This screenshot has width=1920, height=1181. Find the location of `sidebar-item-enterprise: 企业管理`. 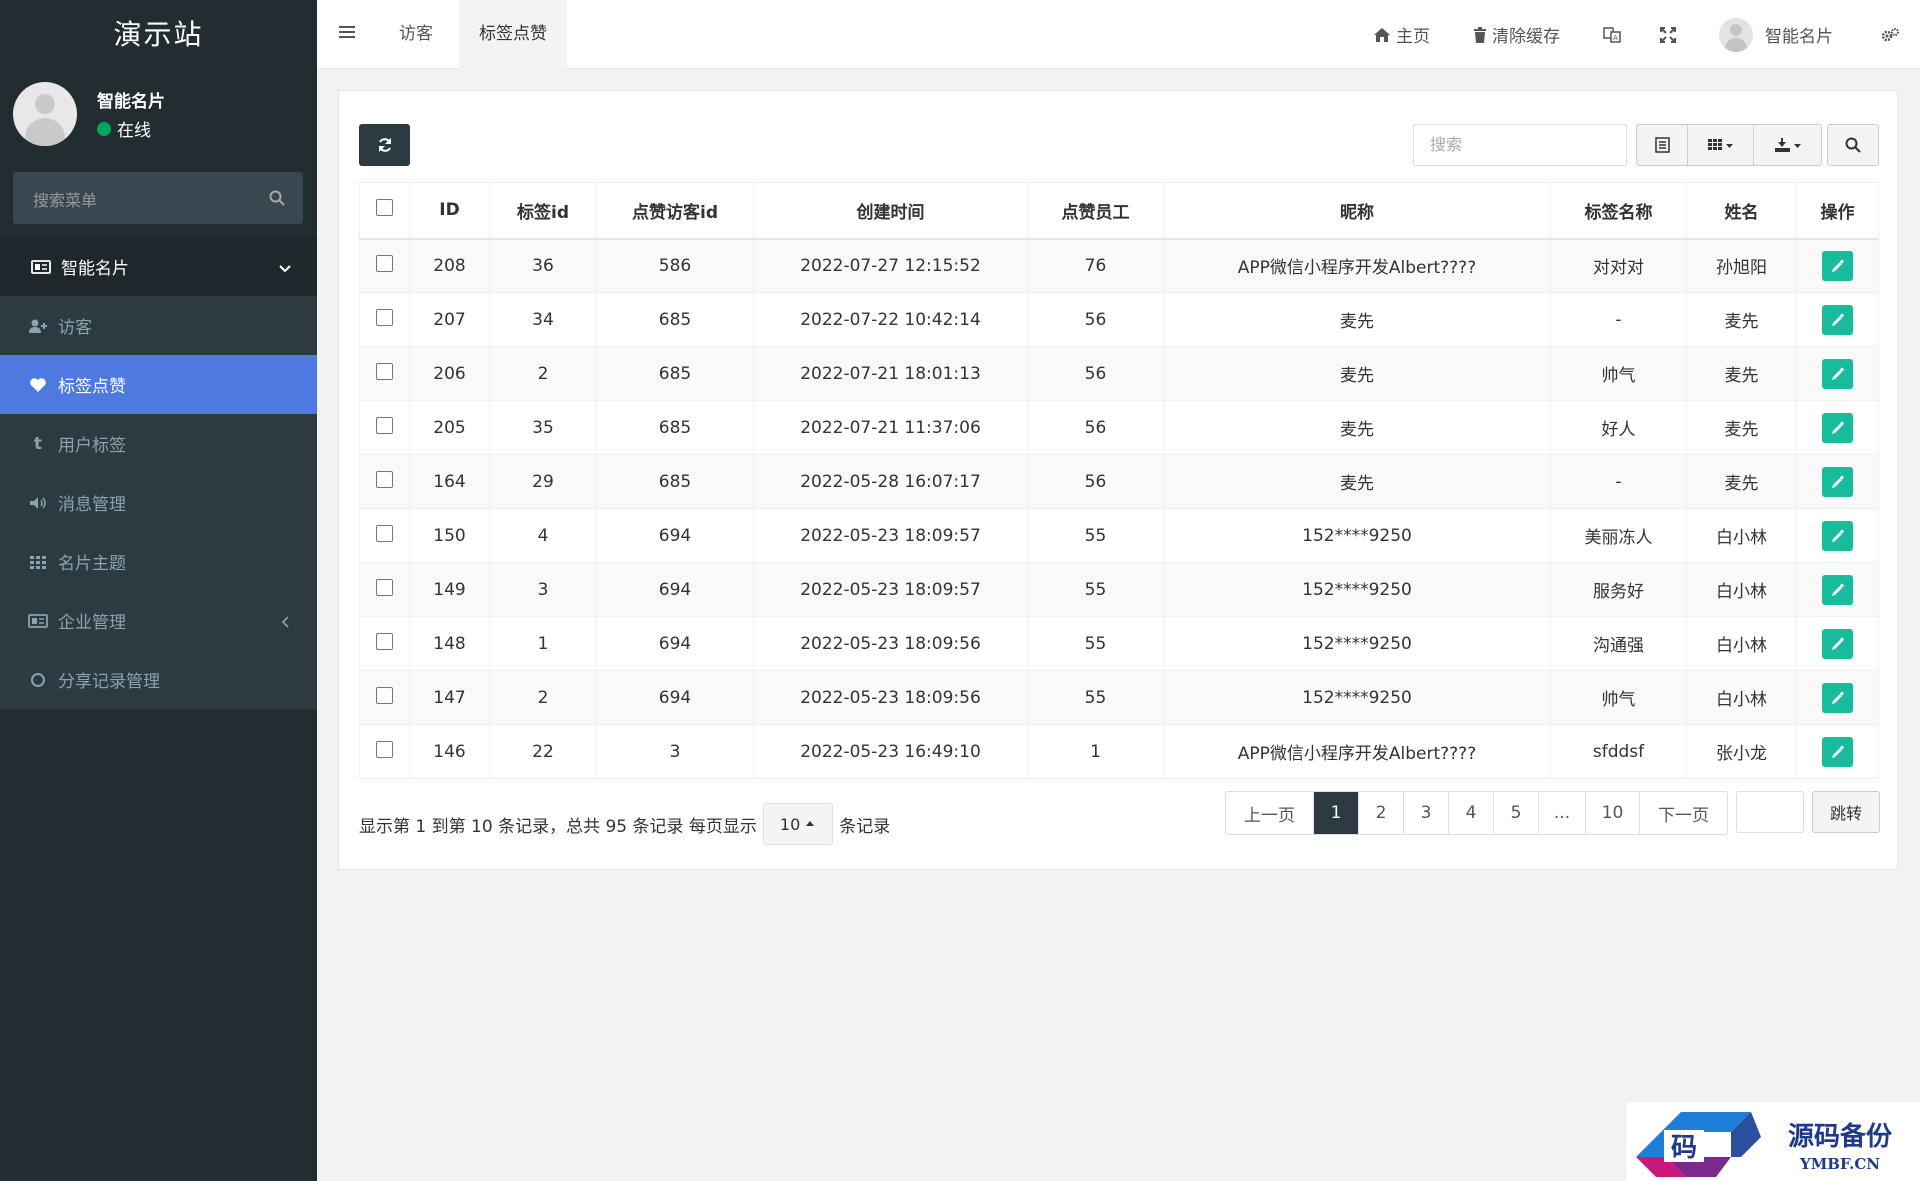

sidebar-item-enterprise: 企业管理 is located at coordinates (158, 620).